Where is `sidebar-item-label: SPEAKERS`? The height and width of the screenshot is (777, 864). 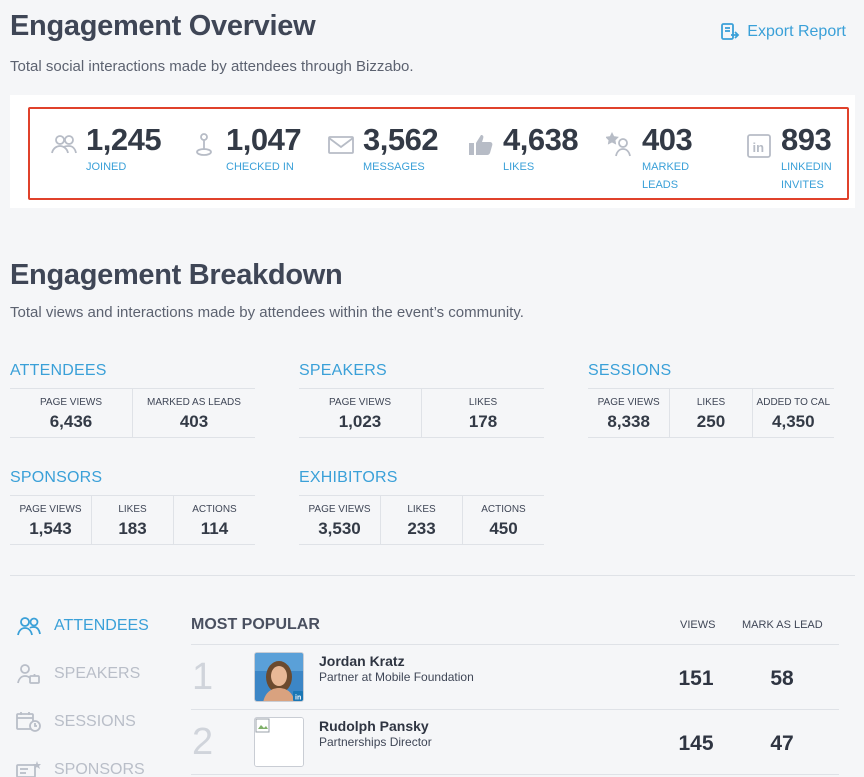
sidebar-item-label: SPEAKERS is located at coordinates (97, 673).